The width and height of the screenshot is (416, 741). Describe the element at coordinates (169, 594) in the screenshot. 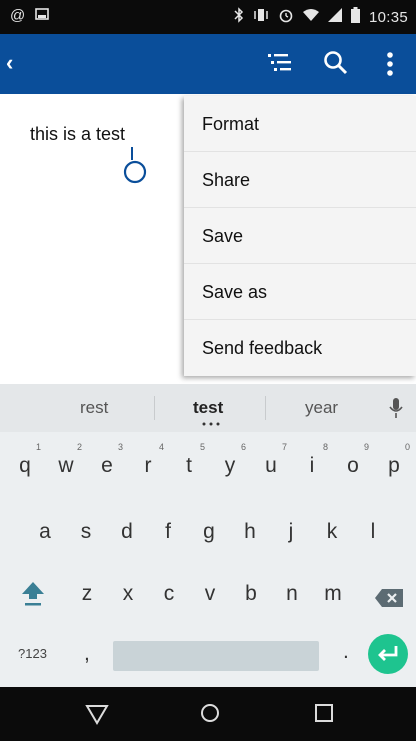

I see `key-c: c` at that location.